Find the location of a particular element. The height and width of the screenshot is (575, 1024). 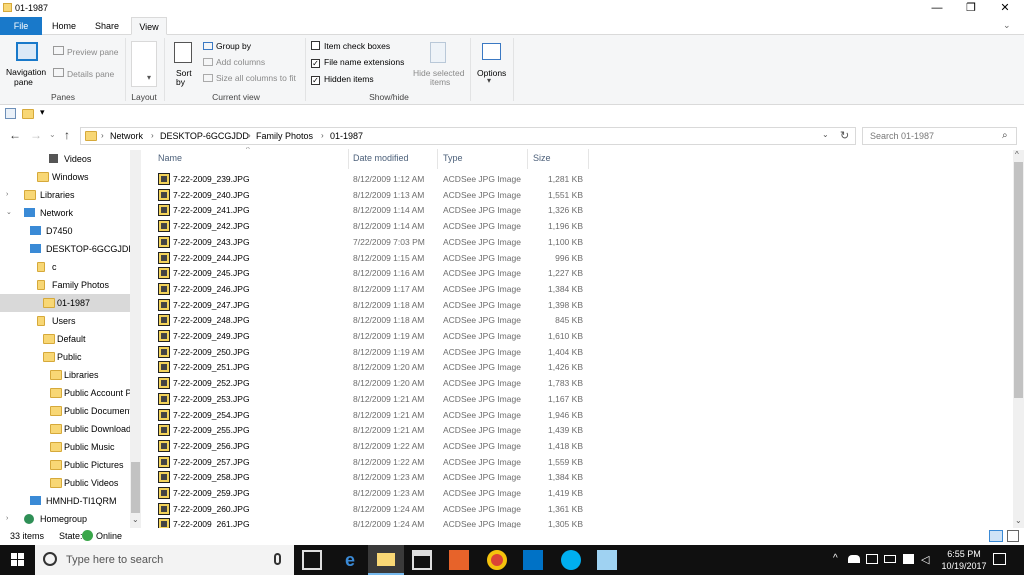

breadcrumb-desktop: DESKTOP-6GCGJDD is located at coordinates (204, 136).